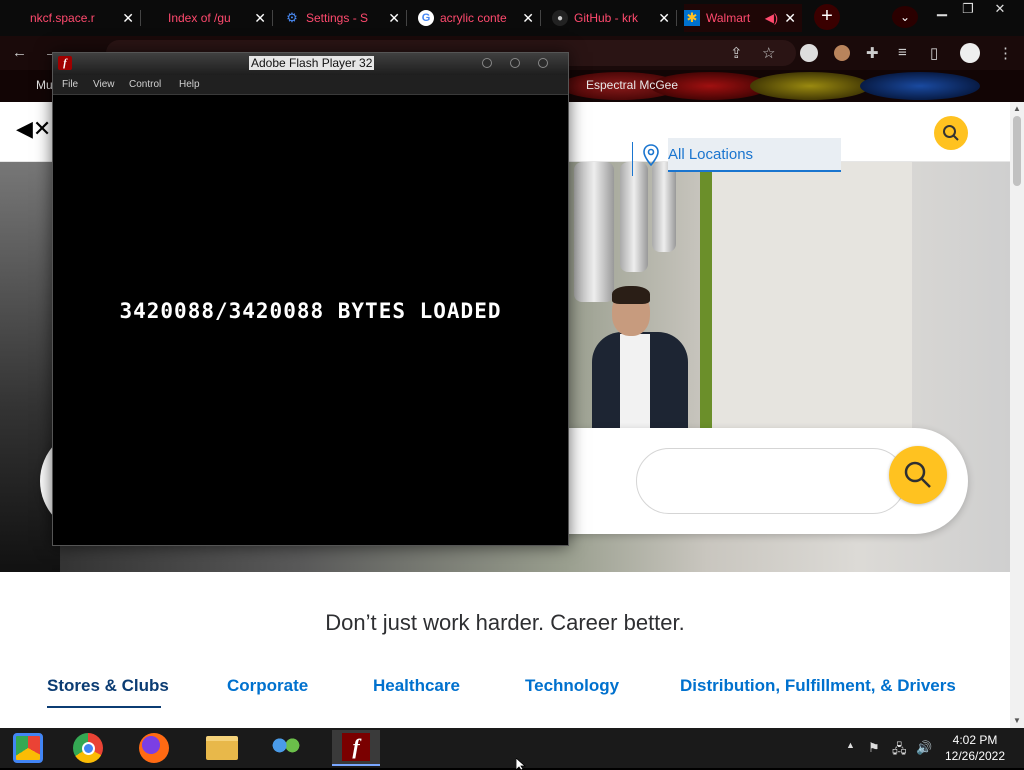 Image resolution: width=1024 pixels, height=770 pixels. I want to click on mouse-cursor-icon, so click(521, 764).